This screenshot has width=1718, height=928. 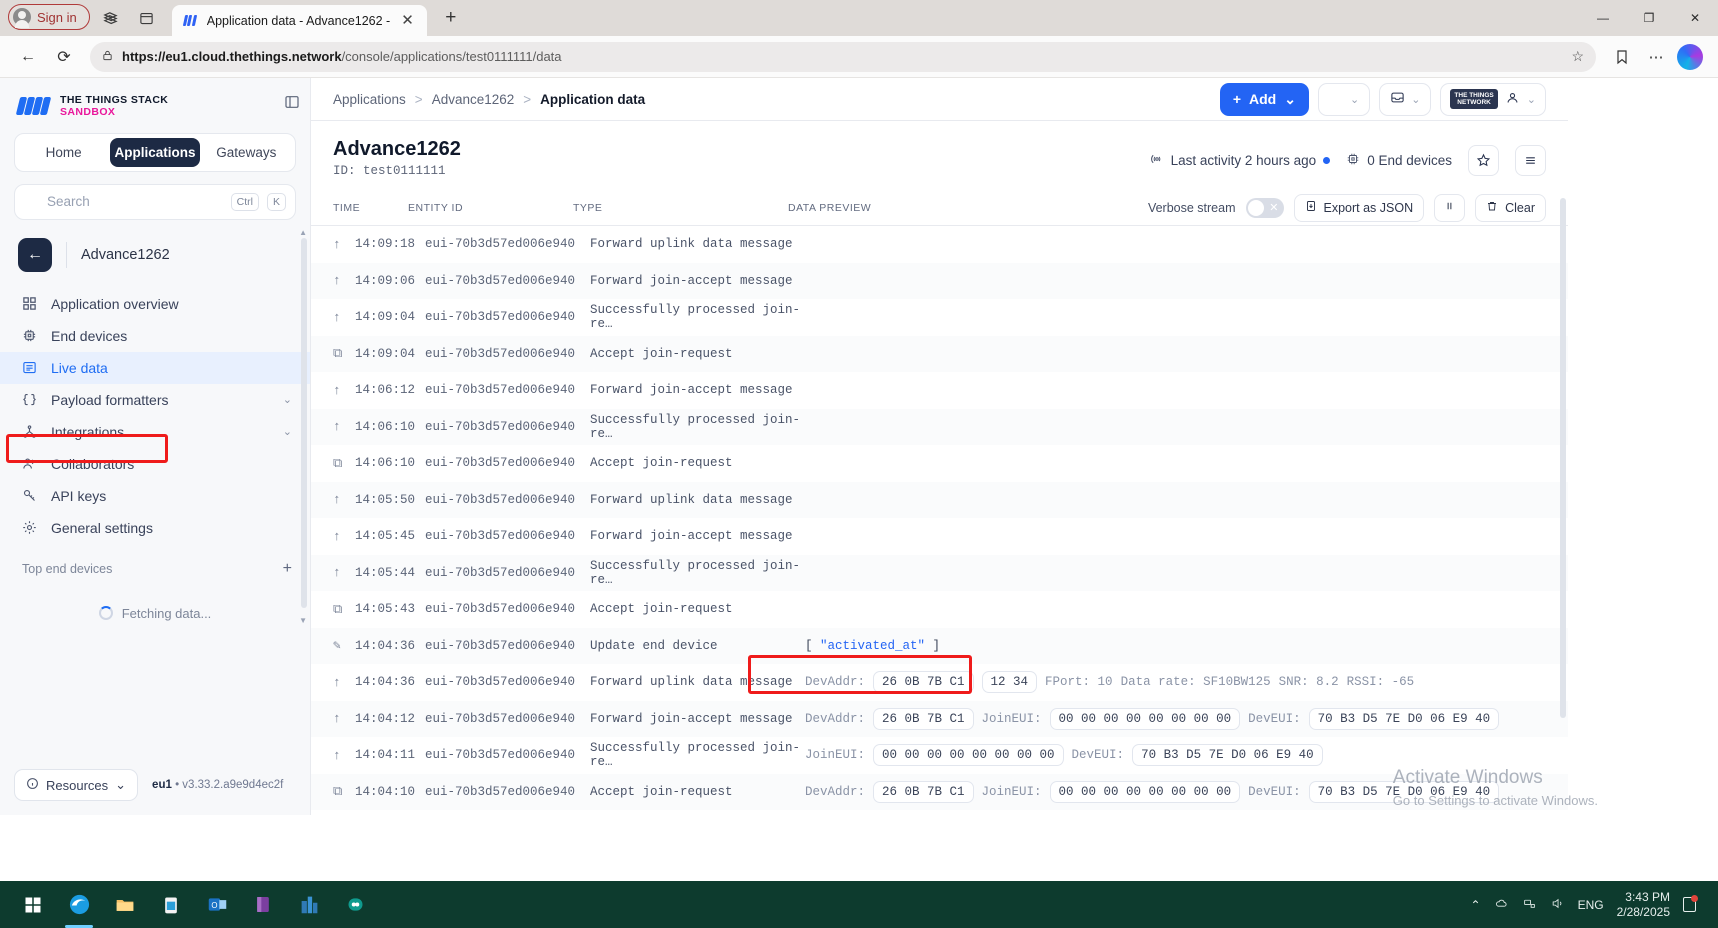 I want to click on add-end-device-icon: +, so click(x=287, y=569).